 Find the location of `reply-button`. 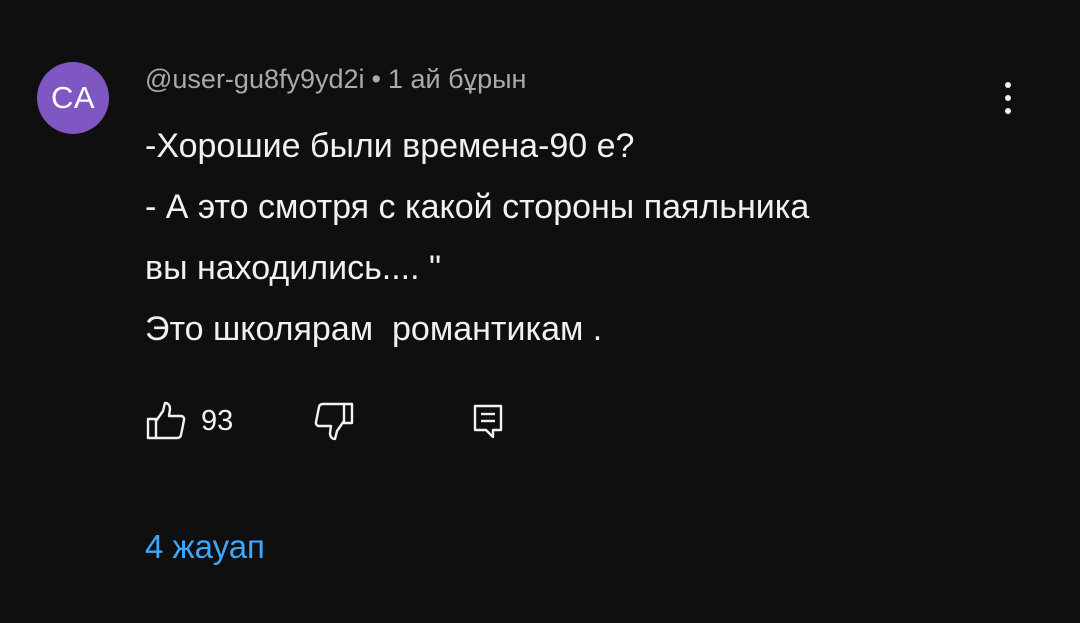

reply-button is located at coordinates (488, 421).